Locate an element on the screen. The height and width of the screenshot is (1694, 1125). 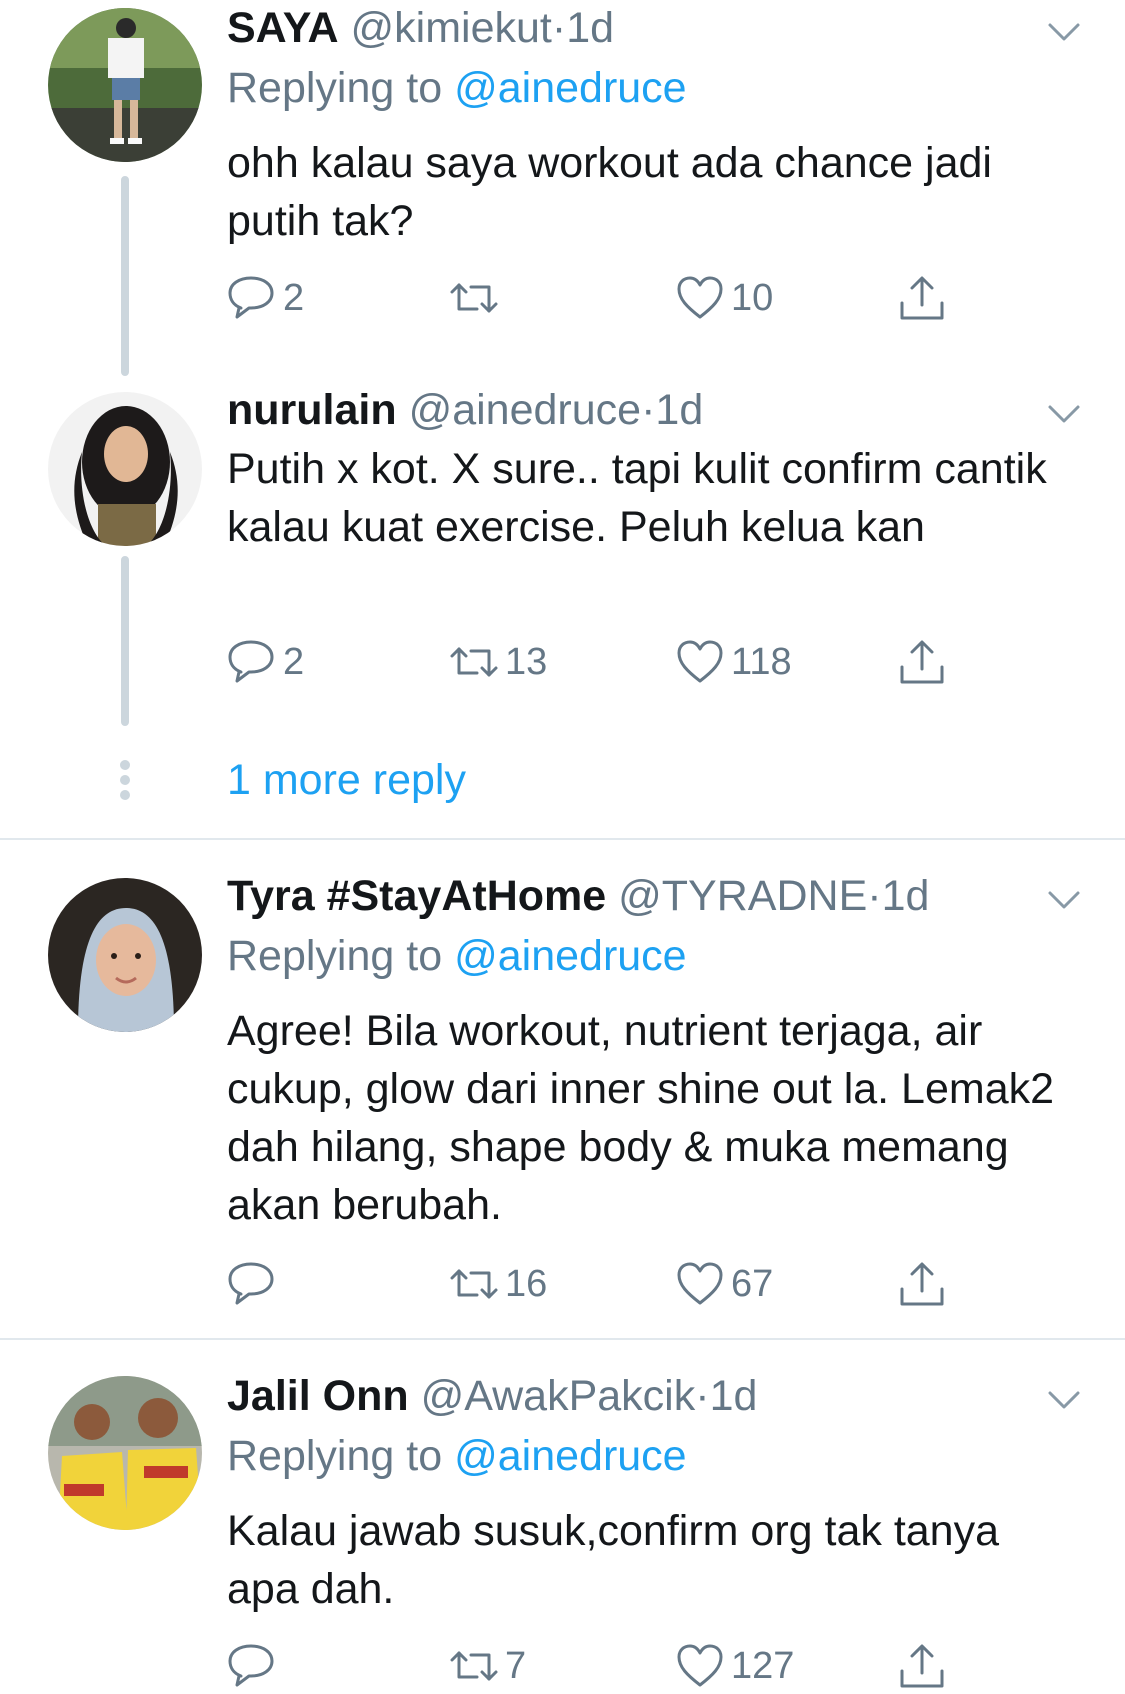
display-name: Tyra #StayAtHome is located at coordinates (416, 896).